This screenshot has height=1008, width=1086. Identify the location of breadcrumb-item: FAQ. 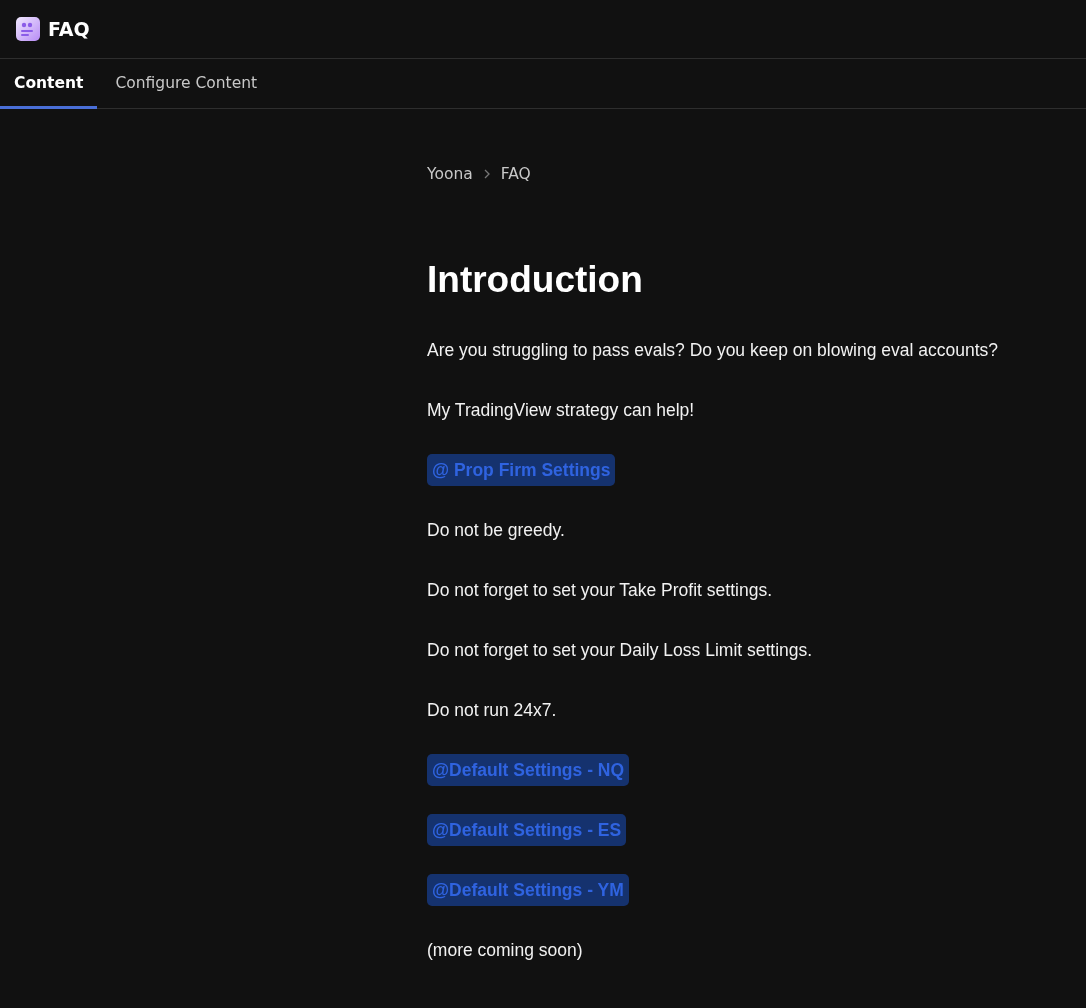
(515, 174).